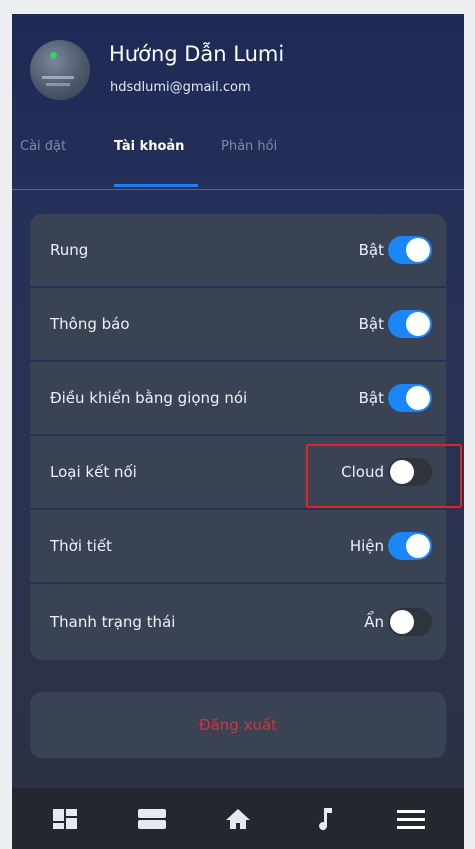 The height and width of the screenshot is (849, 475). Describe the element at coordinates (43, 146) in the screenshot. I see `tab-settings: Cài đặt` at that location.